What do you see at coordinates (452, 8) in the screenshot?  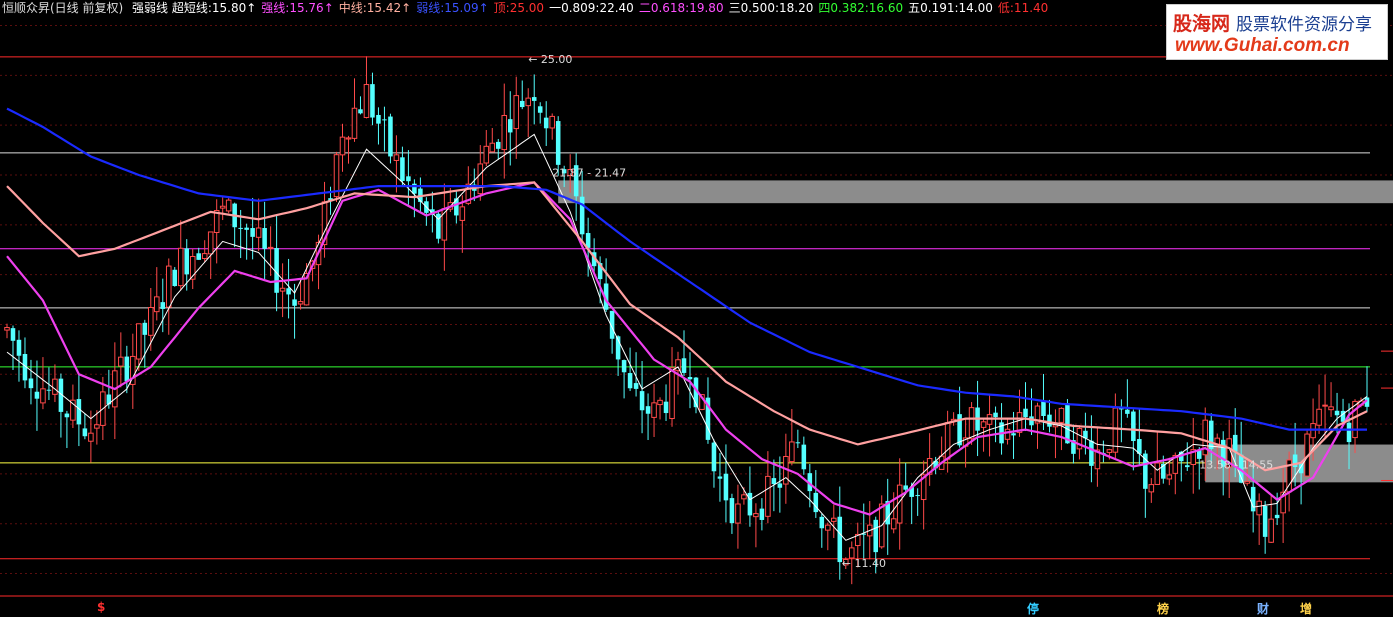 I see `header-item: 弱线:15.09↑` at bounding box center [452, 8].